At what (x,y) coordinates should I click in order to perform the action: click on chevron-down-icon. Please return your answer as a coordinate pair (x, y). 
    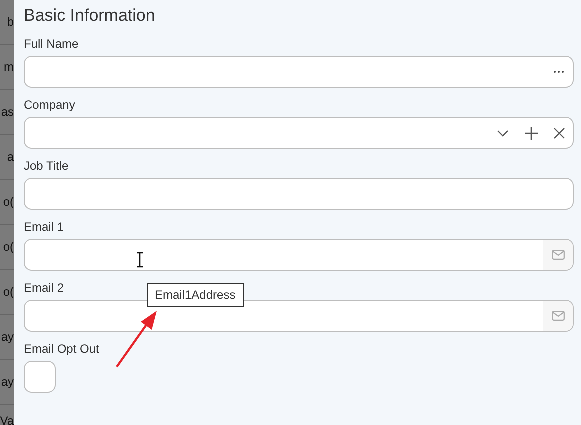
    Looking at the image, I should click on (503, 133).